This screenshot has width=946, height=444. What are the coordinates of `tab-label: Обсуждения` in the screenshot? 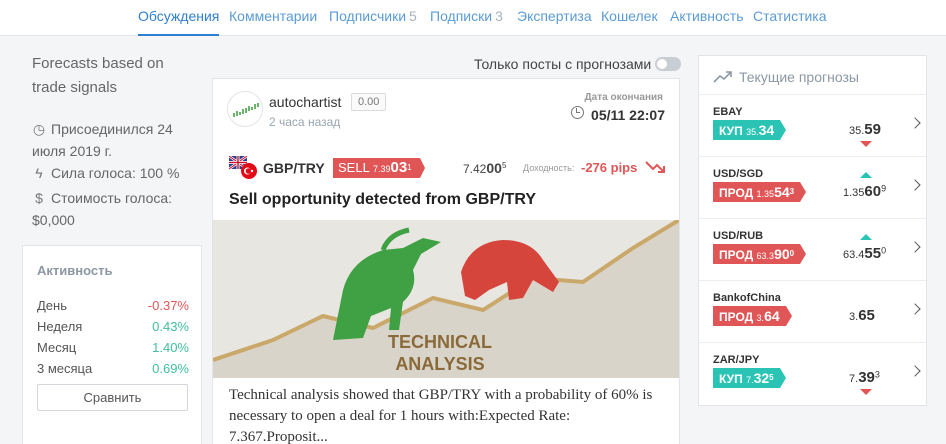 It's located at (179, 16).